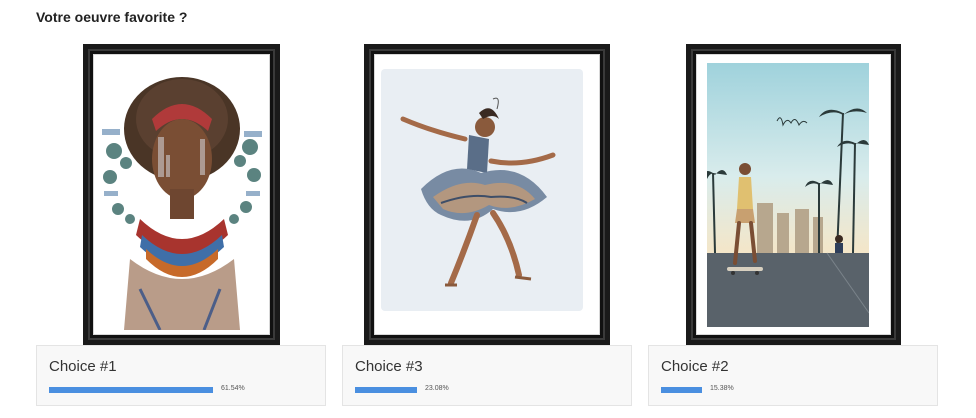  What do you see at coordinates (437, 388) in the screenshot?
I see `result-percentage: 23.08%` at bounding box center [437, 388].